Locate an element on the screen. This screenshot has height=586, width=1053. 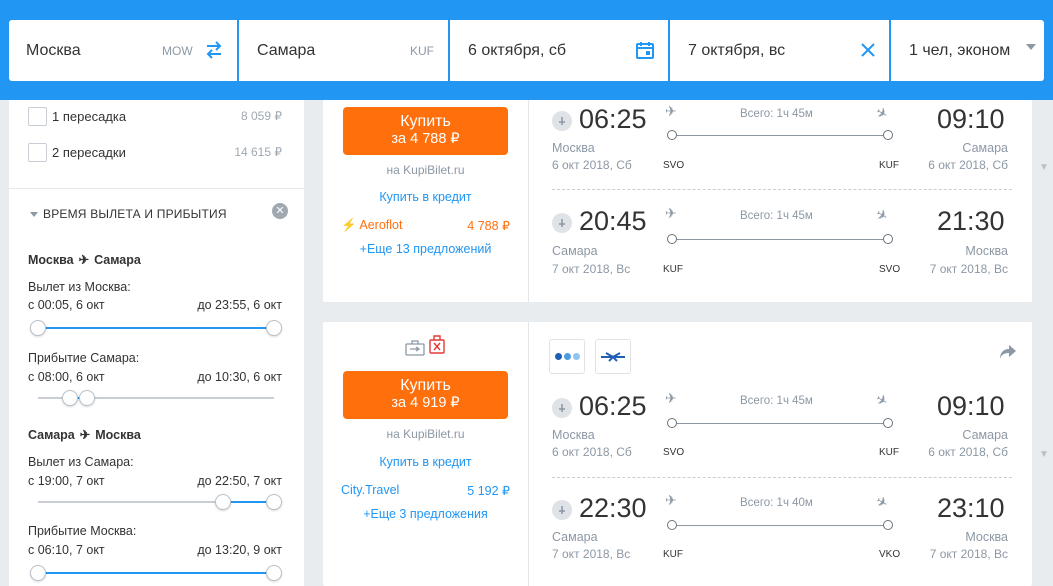
leg2-arrive-slider is located at coordinates (156, 573).